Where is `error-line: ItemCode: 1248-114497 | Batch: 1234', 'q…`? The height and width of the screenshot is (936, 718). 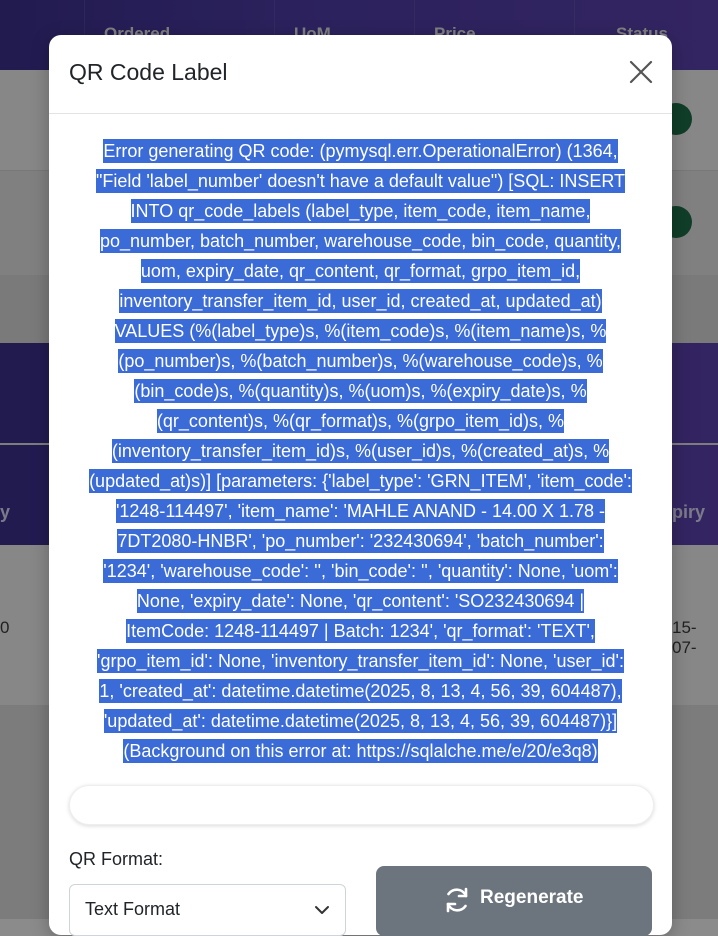 error-line: ItemCode: 1248-114497 | Batch: 1234', 'q… is located at coordinates (360, 631).